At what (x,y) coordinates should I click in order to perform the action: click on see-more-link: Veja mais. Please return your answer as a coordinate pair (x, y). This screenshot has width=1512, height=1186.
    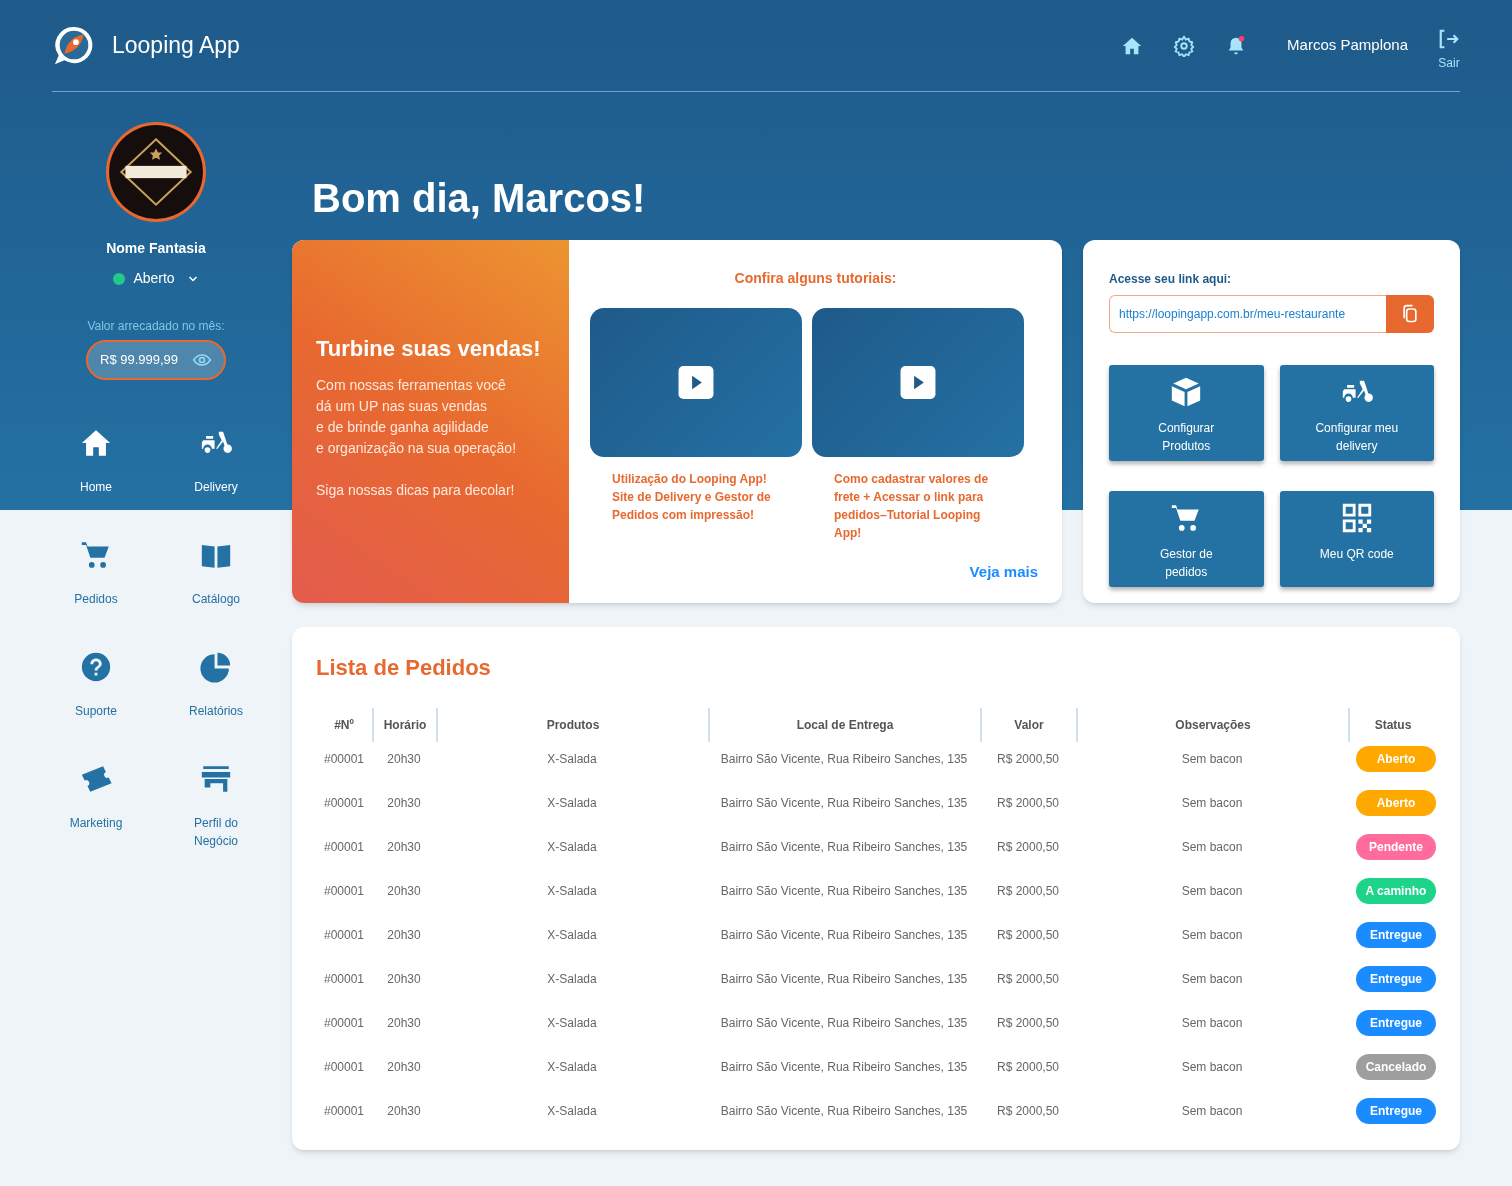
    Looking at the image, I should click on (1003, 571).